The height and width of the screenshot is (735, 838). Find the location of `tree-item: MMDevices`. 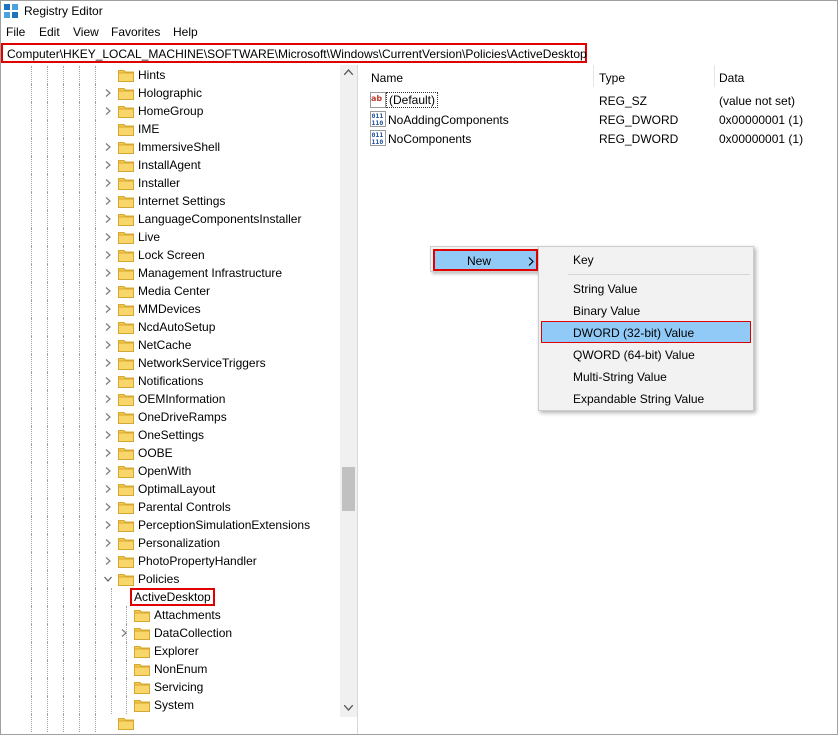

tree-item: MMDevices is located at coordinates (170, 309).